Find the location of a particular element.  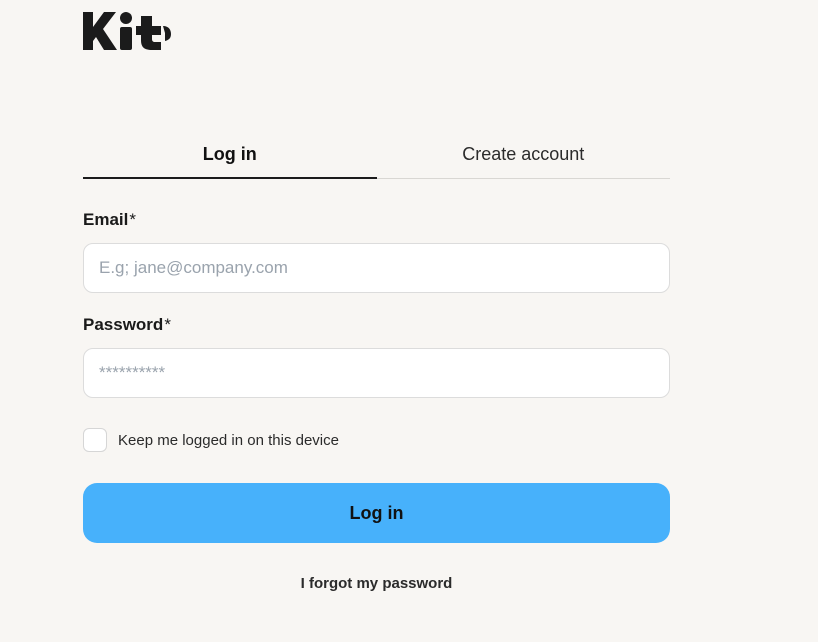

password-field is located at coordinates (376, 373).